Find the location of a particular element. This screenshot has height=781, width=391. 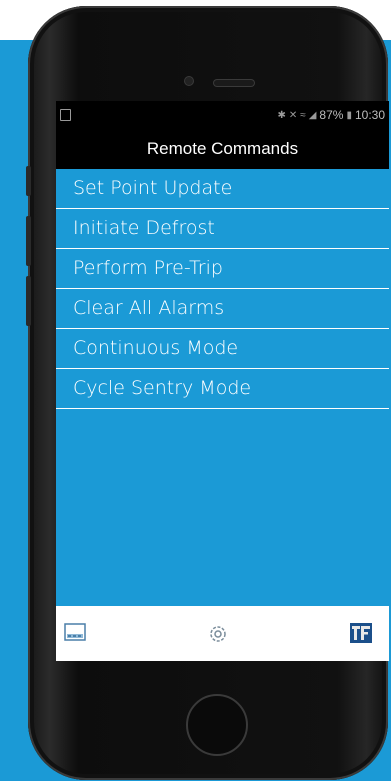

bottom-tab-bar is located at coordinates (222, 633).